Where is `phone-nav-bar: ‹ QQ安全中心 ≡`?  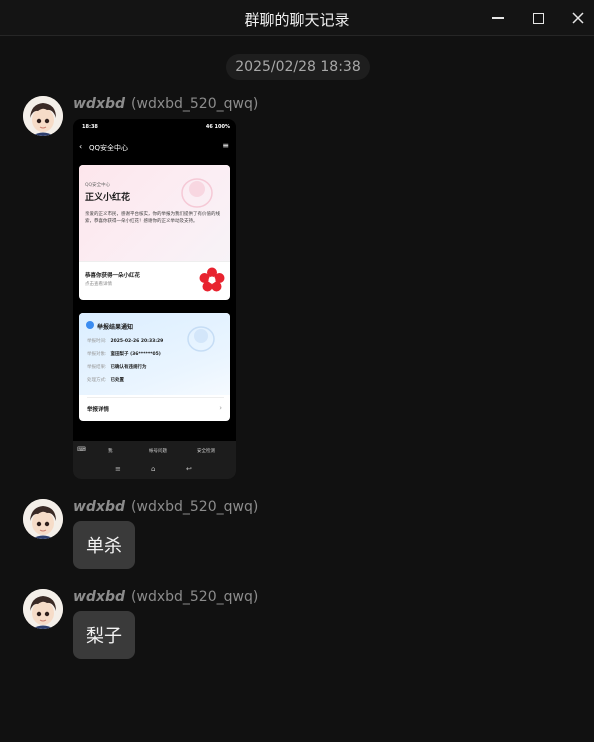 phone-nav-bar: ‹ QQ安全中心 ≡ is located at coordinates (154, 147).